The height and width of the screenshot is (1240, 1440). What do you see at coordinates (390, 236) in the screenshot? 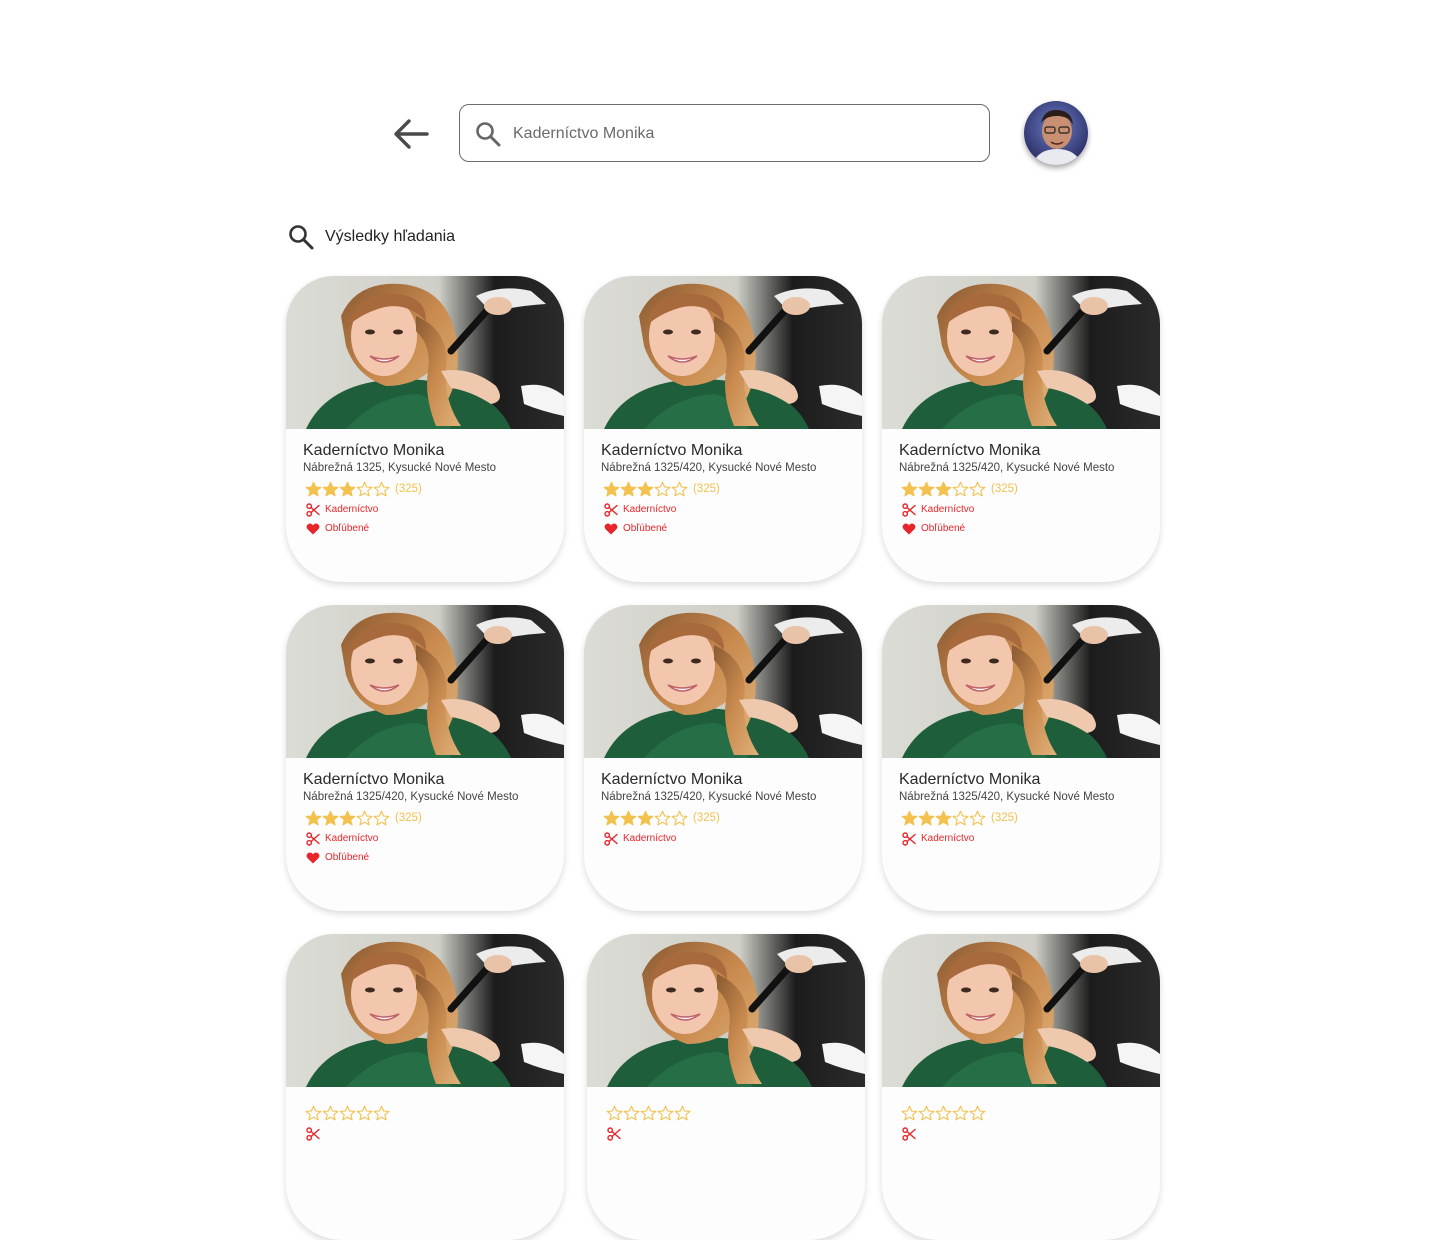
I see `results-heading-label: Výsledky hľadania` at bounding box center [390, 236].